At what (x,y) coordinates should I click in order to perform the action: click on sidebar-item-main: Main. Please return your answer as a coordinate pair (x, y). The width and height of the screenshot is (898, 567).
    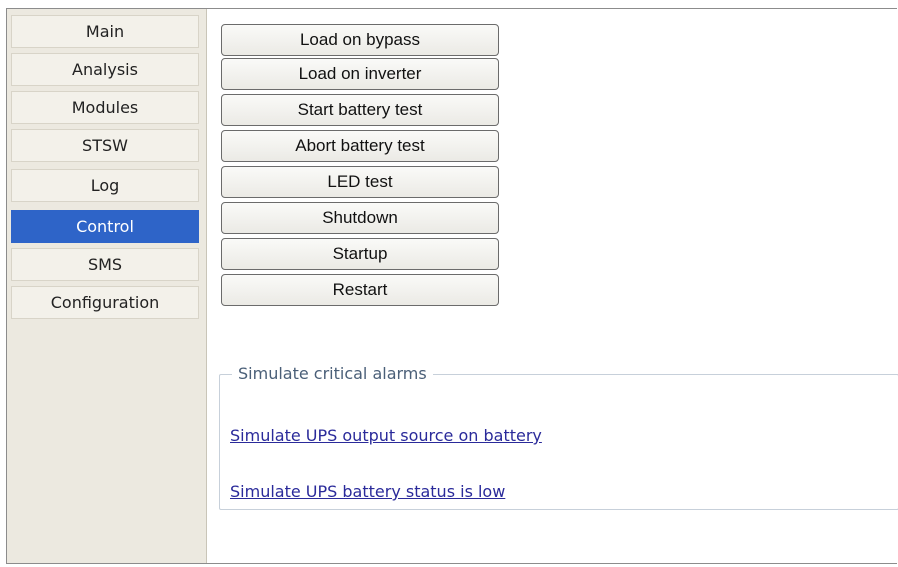
    Looking at the image, I should click on (105, 31).